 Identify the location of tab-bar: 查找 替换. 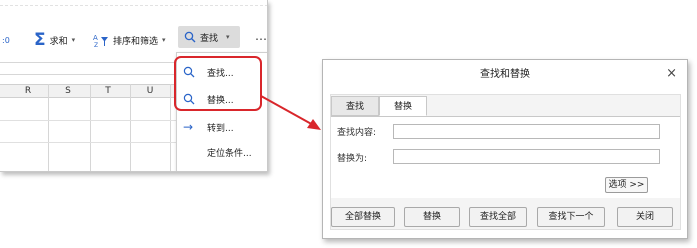
(379, 106).